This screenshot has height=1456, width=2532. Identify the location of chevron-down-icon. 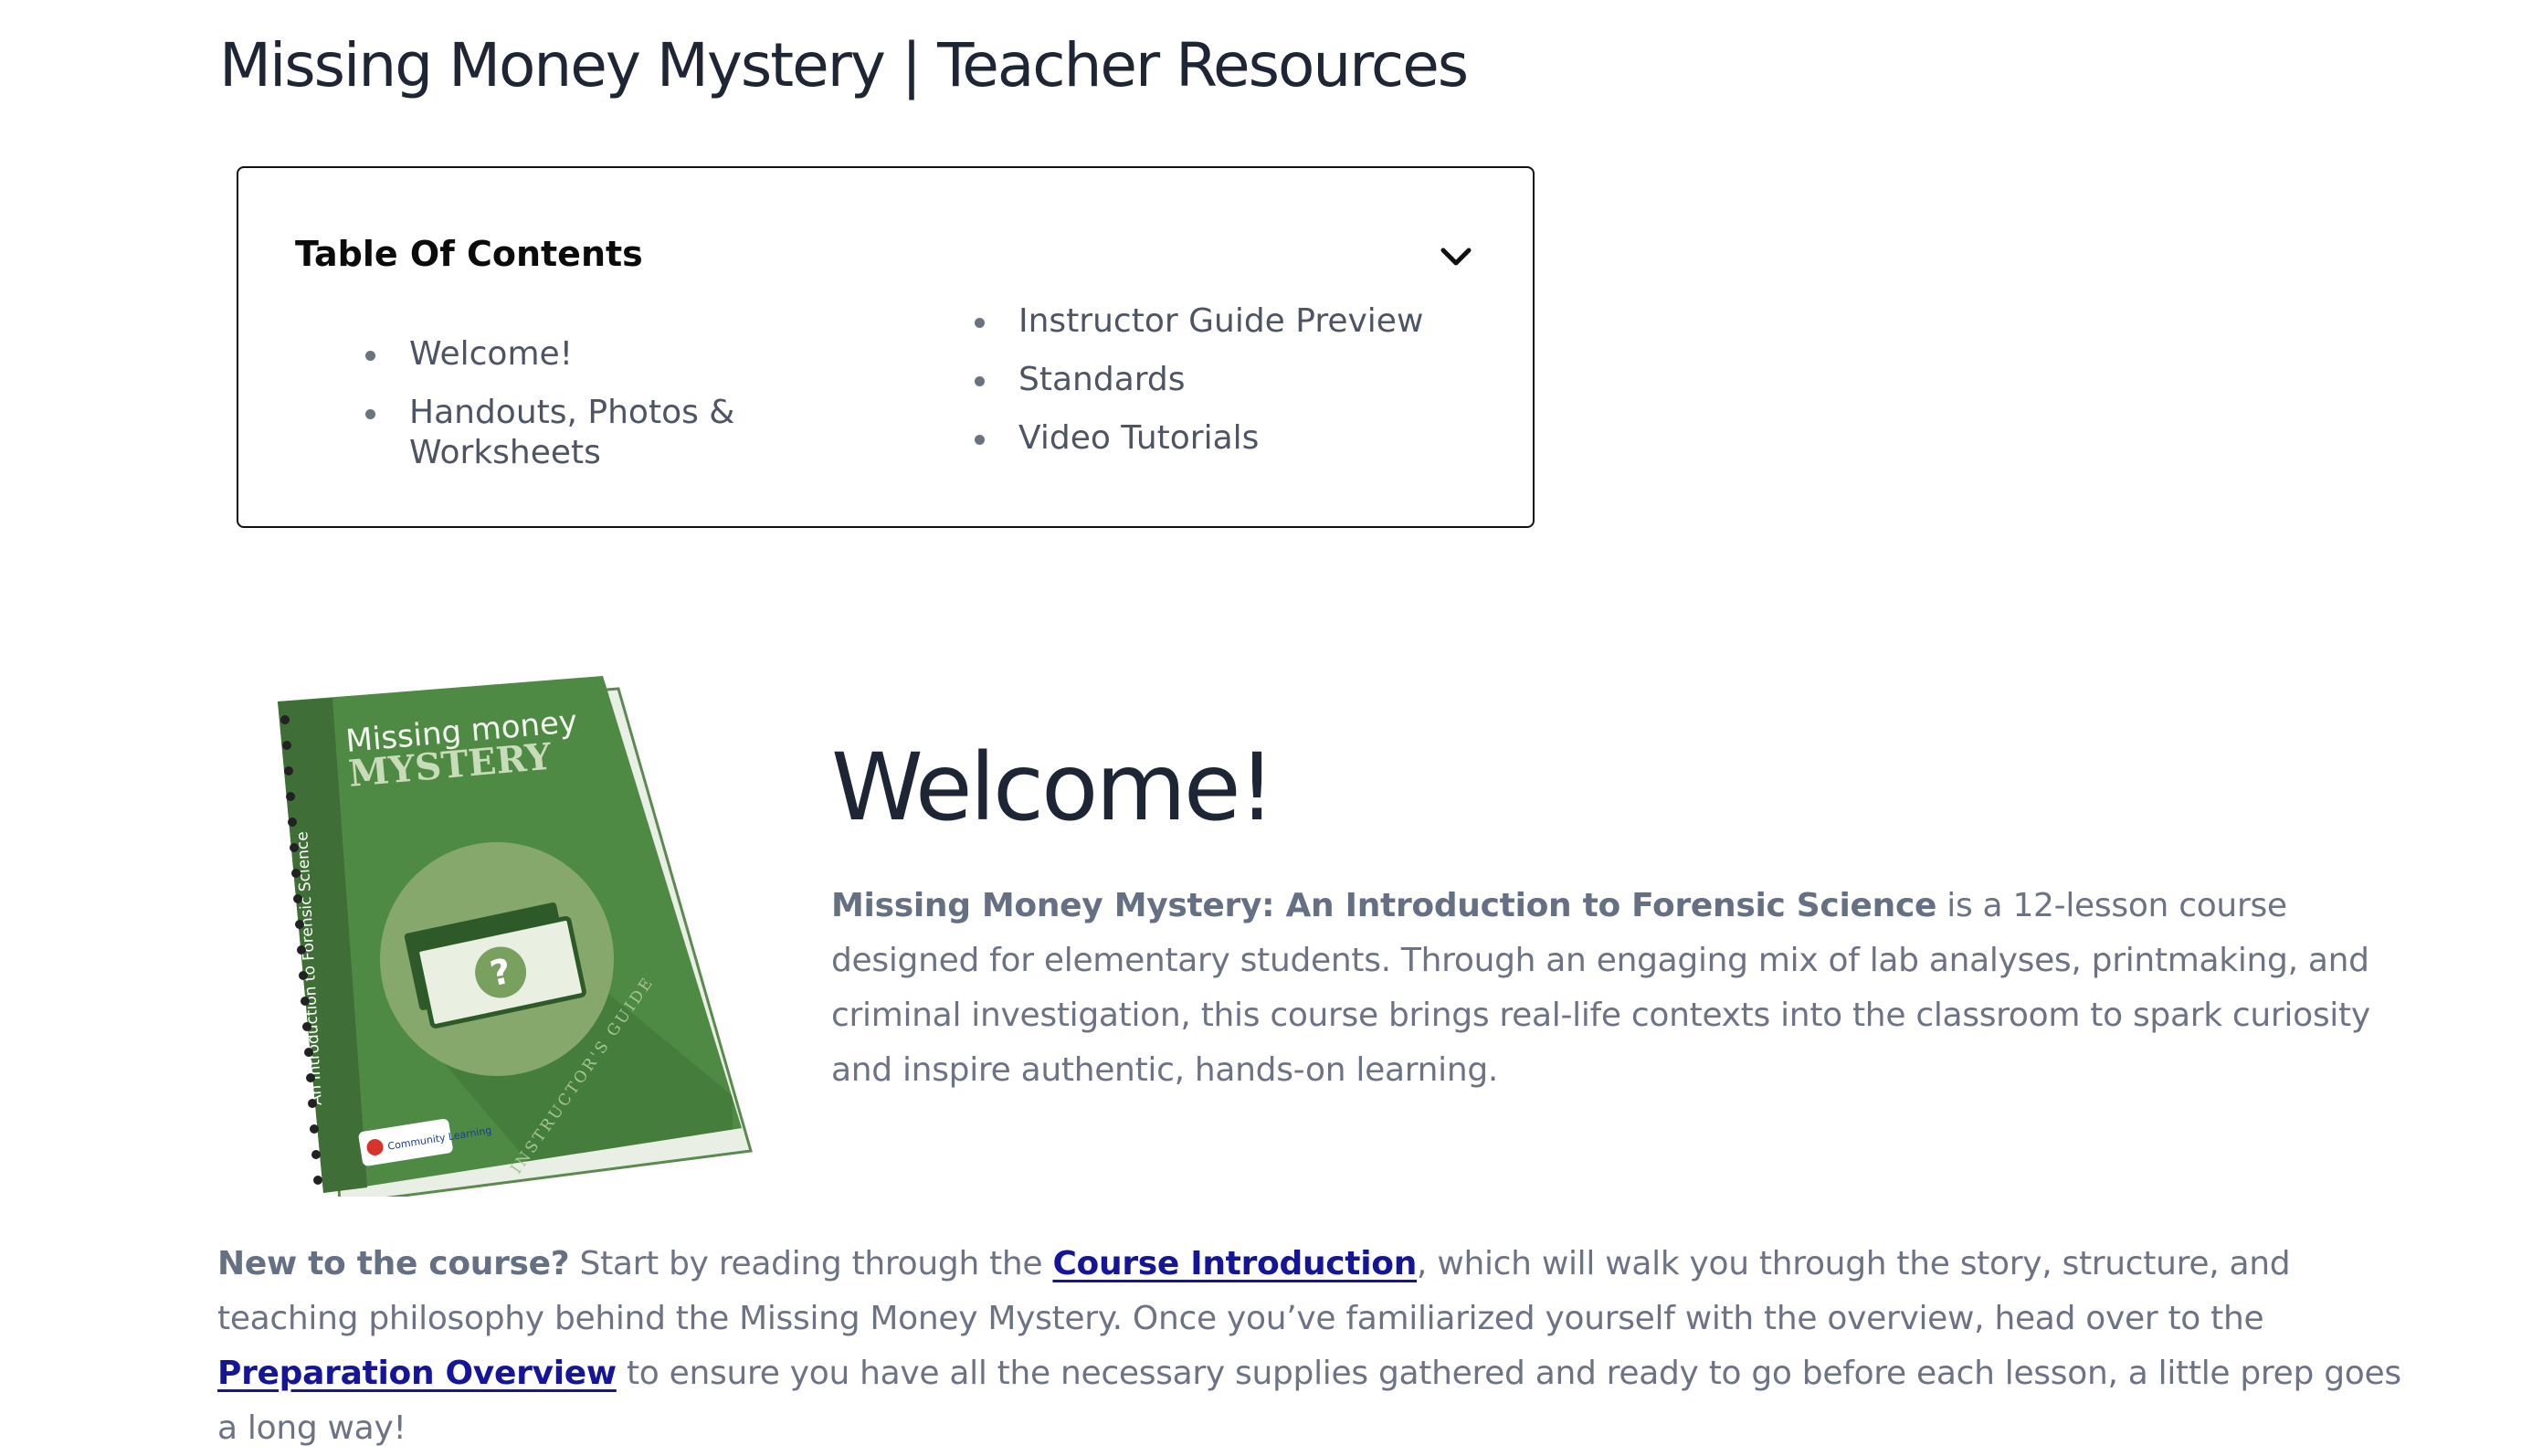
(1456, 257).